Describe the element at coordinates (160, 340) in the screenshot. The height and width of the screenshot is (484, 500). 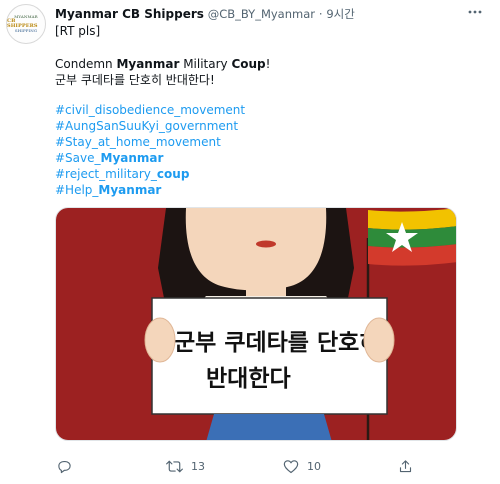
I see `left-hand` at that location.